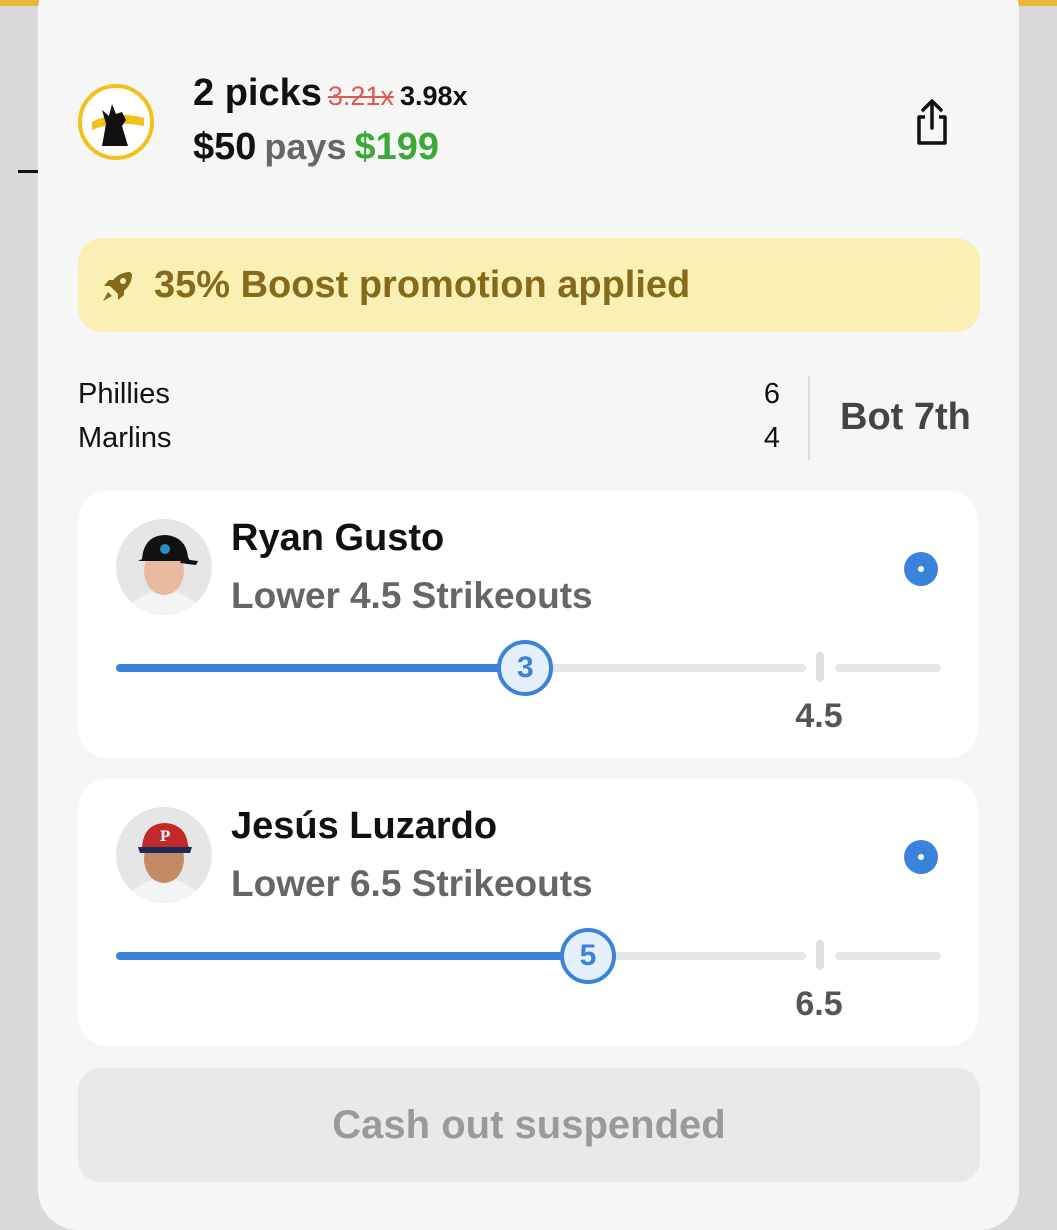 The height and width of the screenshot is (1230, 1057). Describe the element at coordinates (165, 837) in the screenshot. I see `svg-text: P` at that location.